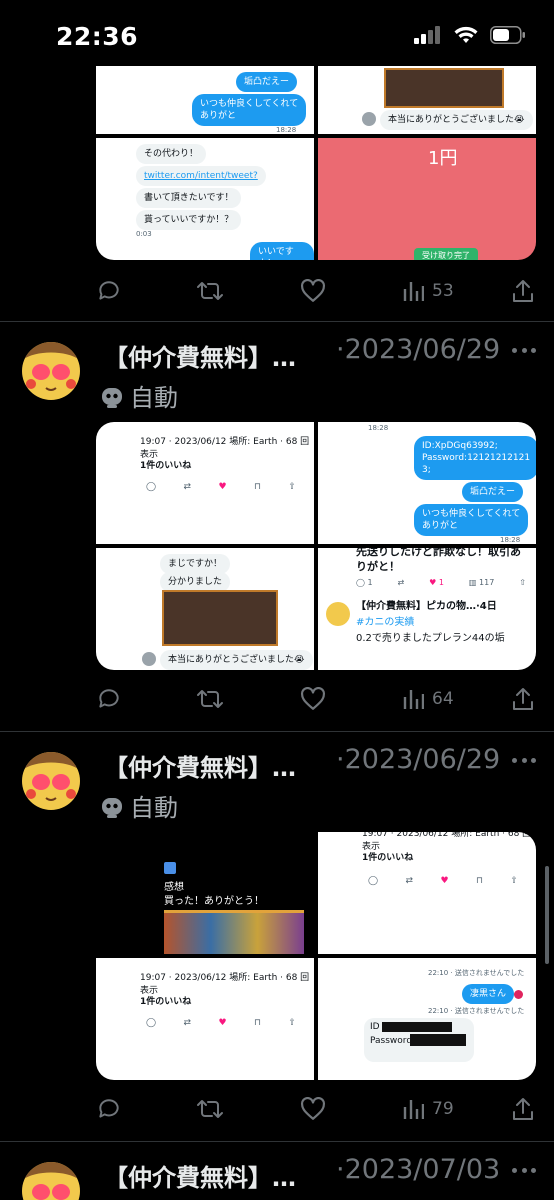  What do you see at coordinates (443, 158) in the screenshot?
I see `price-label: 1円` at bounding box center [443, 158].